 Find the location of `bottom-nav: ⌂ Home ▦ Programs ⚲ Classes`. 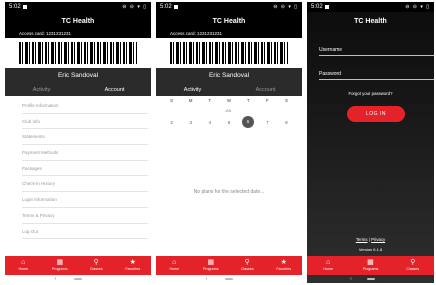

bottom-nav: ⌂ Home ▦ Programs ⚲ Classes is located at coordinates (370, 265).